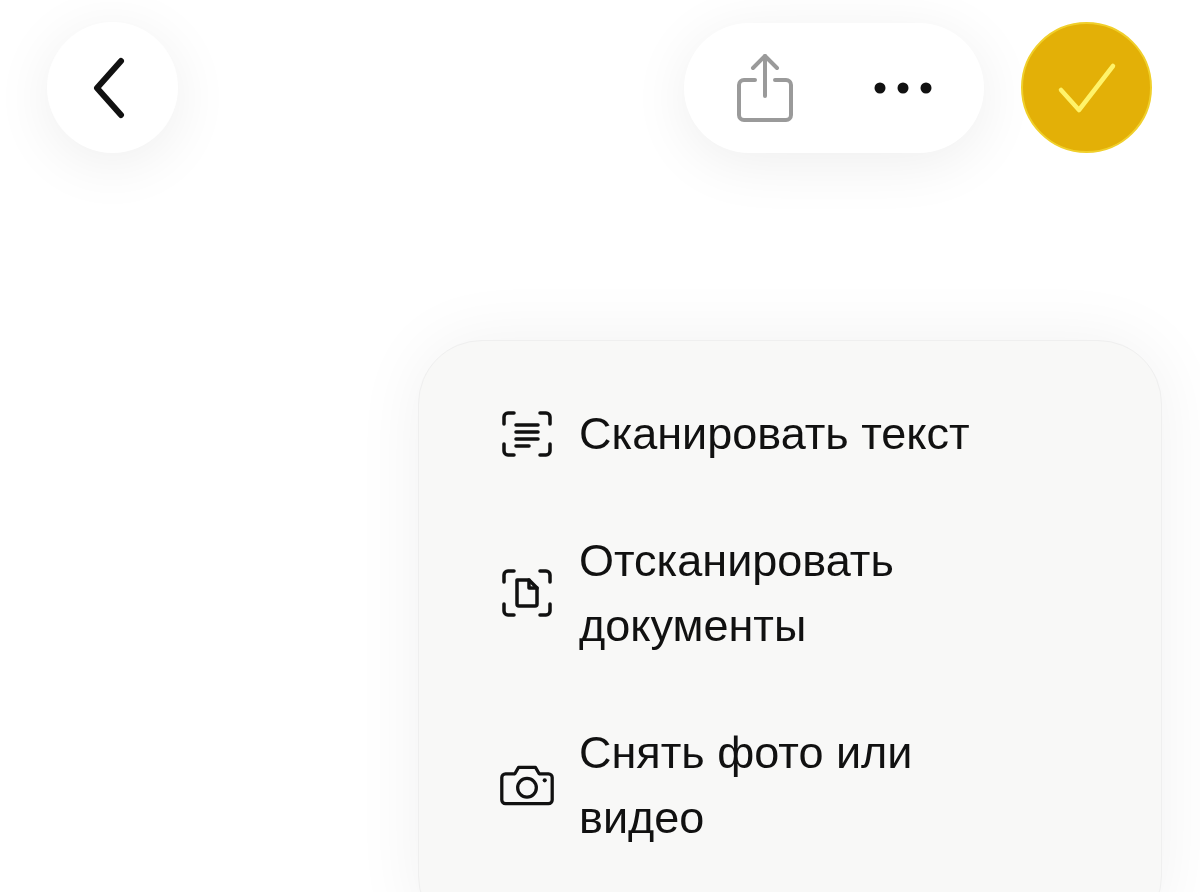 This screenshot has width=1200, height=892. Describe the element at coordinates (765, 87) in the screenshot. I see `share-icon` at that location.